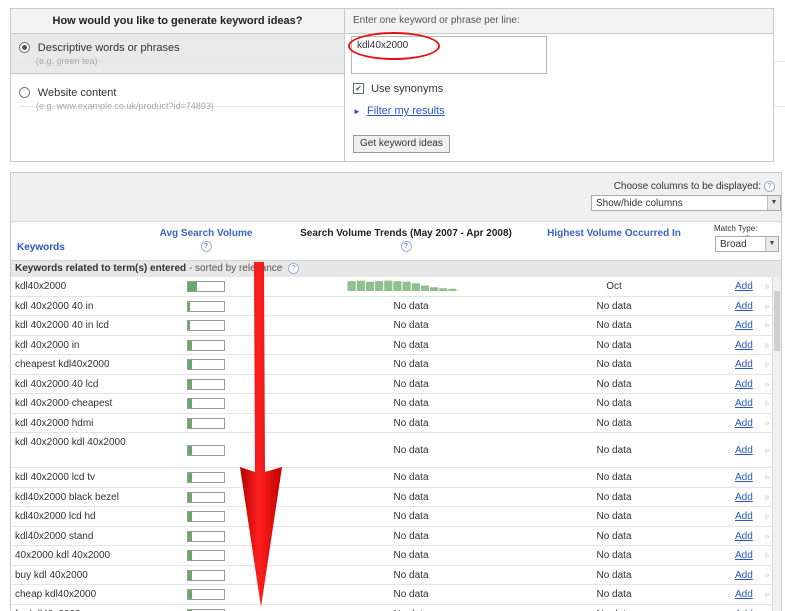  What do you see at coordinates (396, 287) in the screenshot?
I see `table-row: kdl40x2000OctAdd»` at bounding box center [396, 287].